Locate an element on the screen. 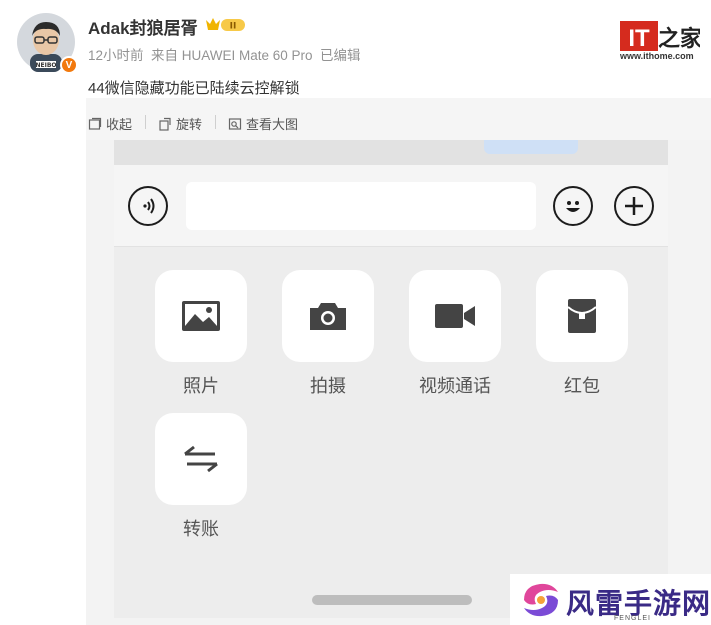 This screenshot has height=625, width=711. avatar-label: NEIBO is located at coordinates (45, 65).